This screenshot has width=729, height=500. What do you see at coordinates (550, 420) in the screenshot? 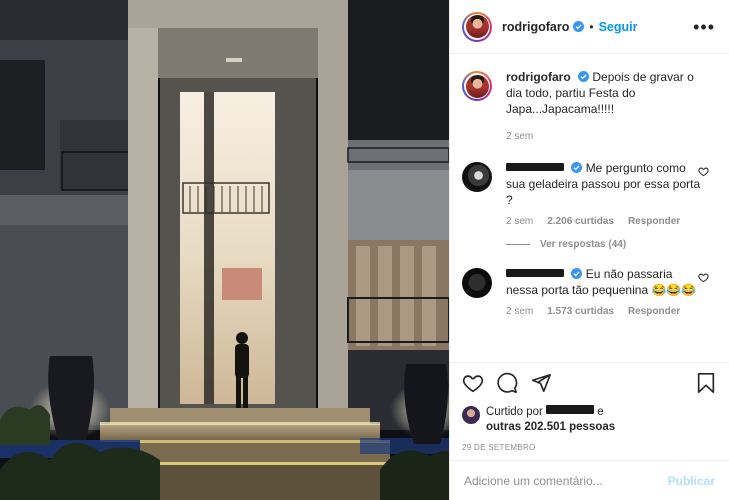
I see `likes-text: Curtido por e outras 202.501 pessoas` at bounding box center [550, 420].